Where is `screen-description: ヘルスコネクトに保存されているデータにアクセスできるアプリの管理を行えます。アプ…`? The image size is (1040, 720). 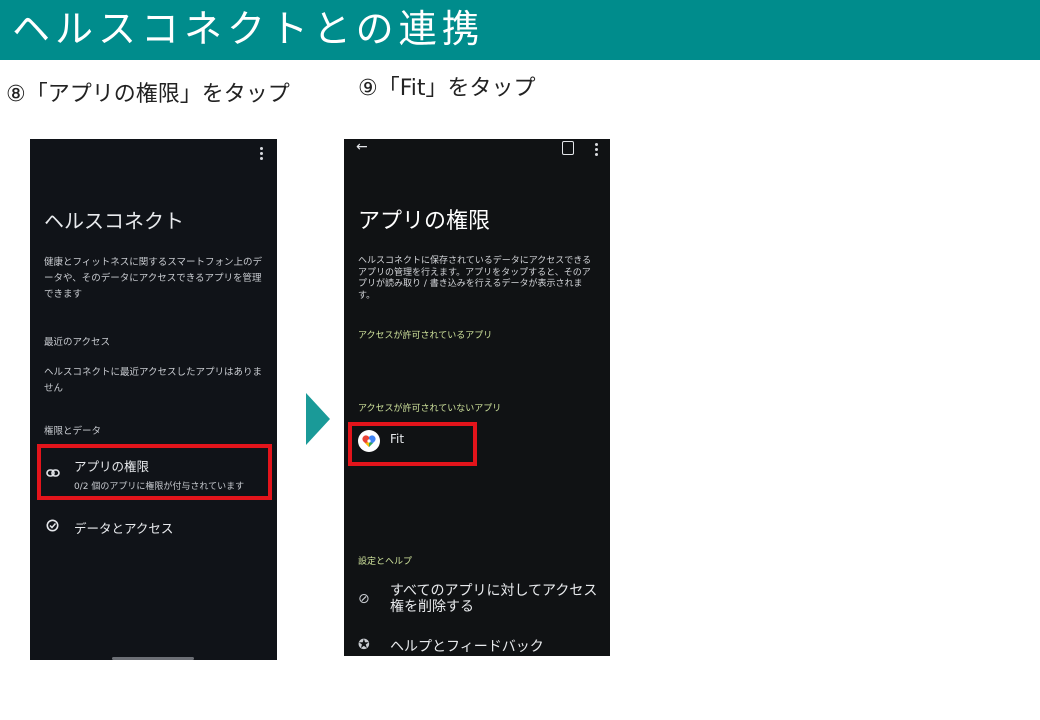
screen-description: ヘルスコネクトに保存されているデータにアクセスできるアプリの管理を行えます。アプ… is located at coordinates (475, 278).